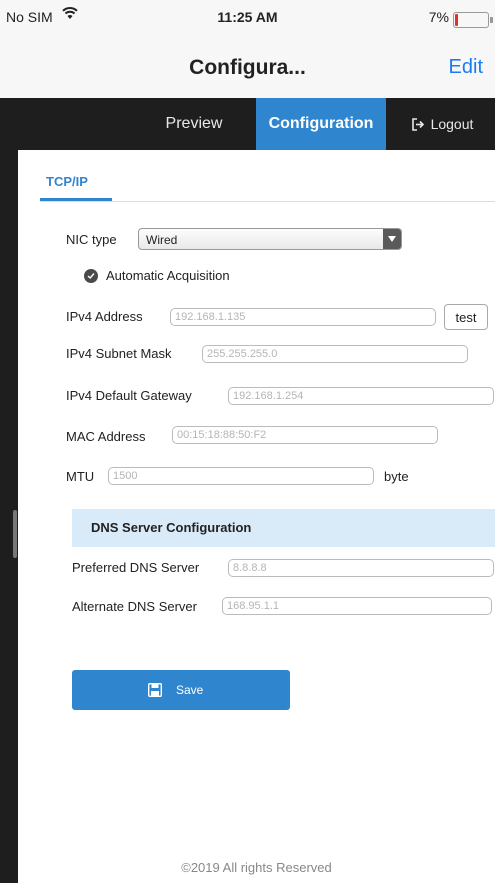 Image resolution: width=495 pixels, height=883 pixels. What do you see at coordinates (162, 240) in the screenshot?
I see `nic-type-value: Wired` at bounding box center [162, 240].